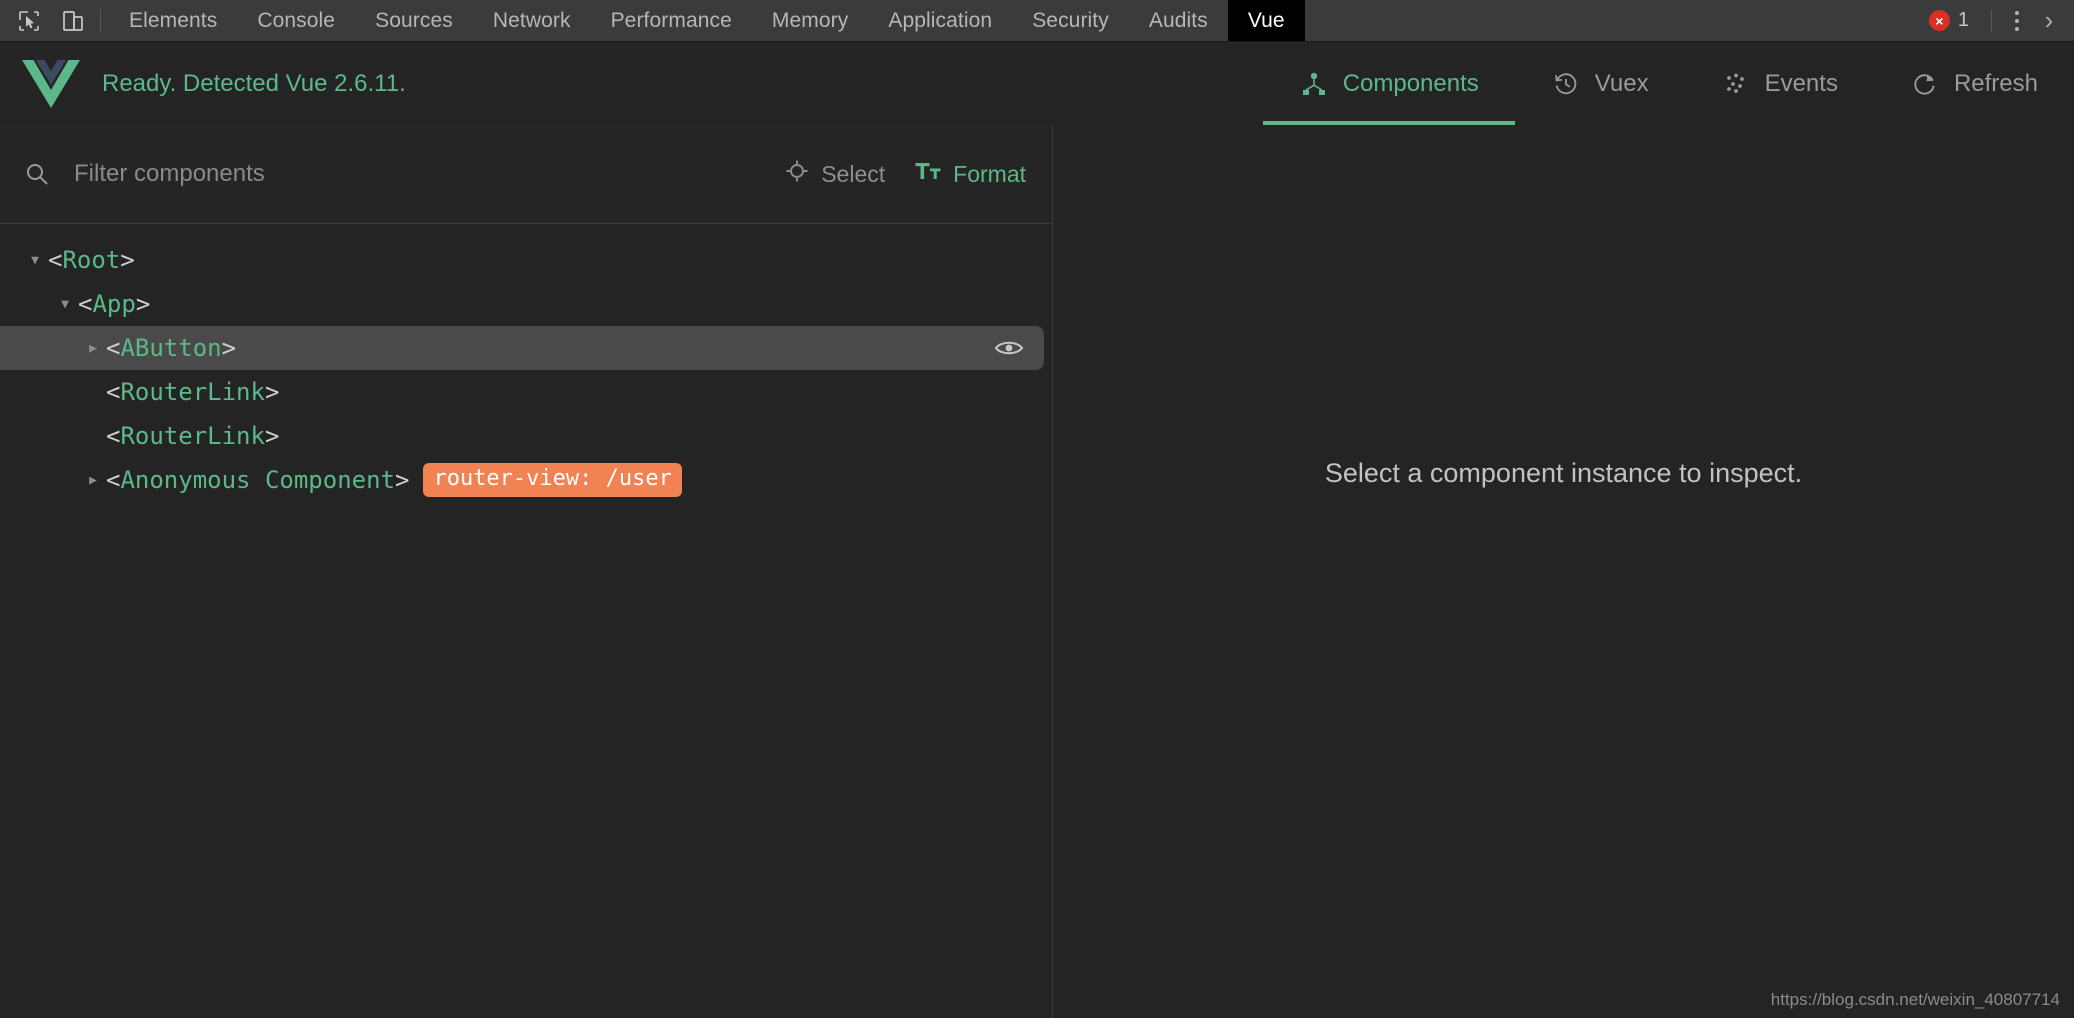  What do you see at coordinates (254, 83) in the screenshot?
I see `vue-status-text: Ready. Detected Vue 2.6.11.` at bounding box center [254, 83].